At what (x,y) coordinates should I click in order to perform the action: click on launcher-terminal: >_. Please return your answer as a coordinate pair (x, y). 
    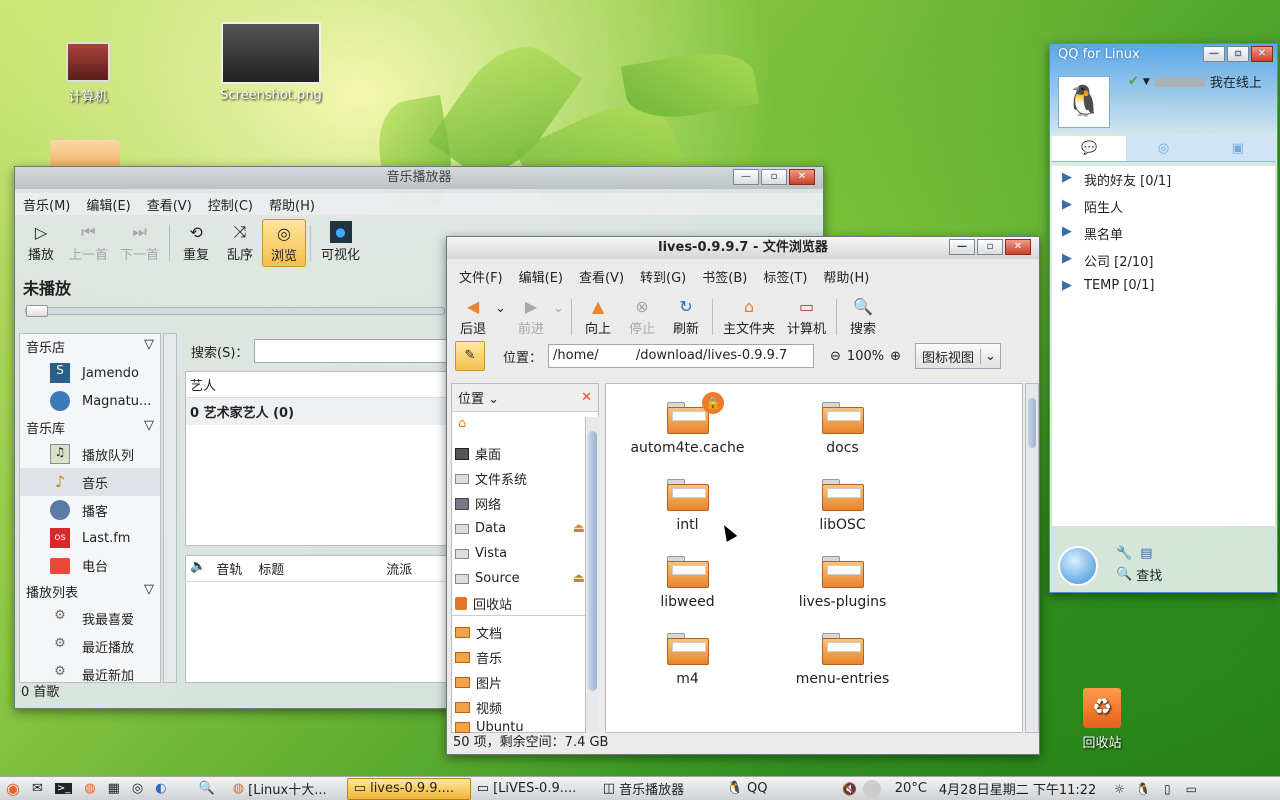
    Looking at the image, I should click on (63, 789).